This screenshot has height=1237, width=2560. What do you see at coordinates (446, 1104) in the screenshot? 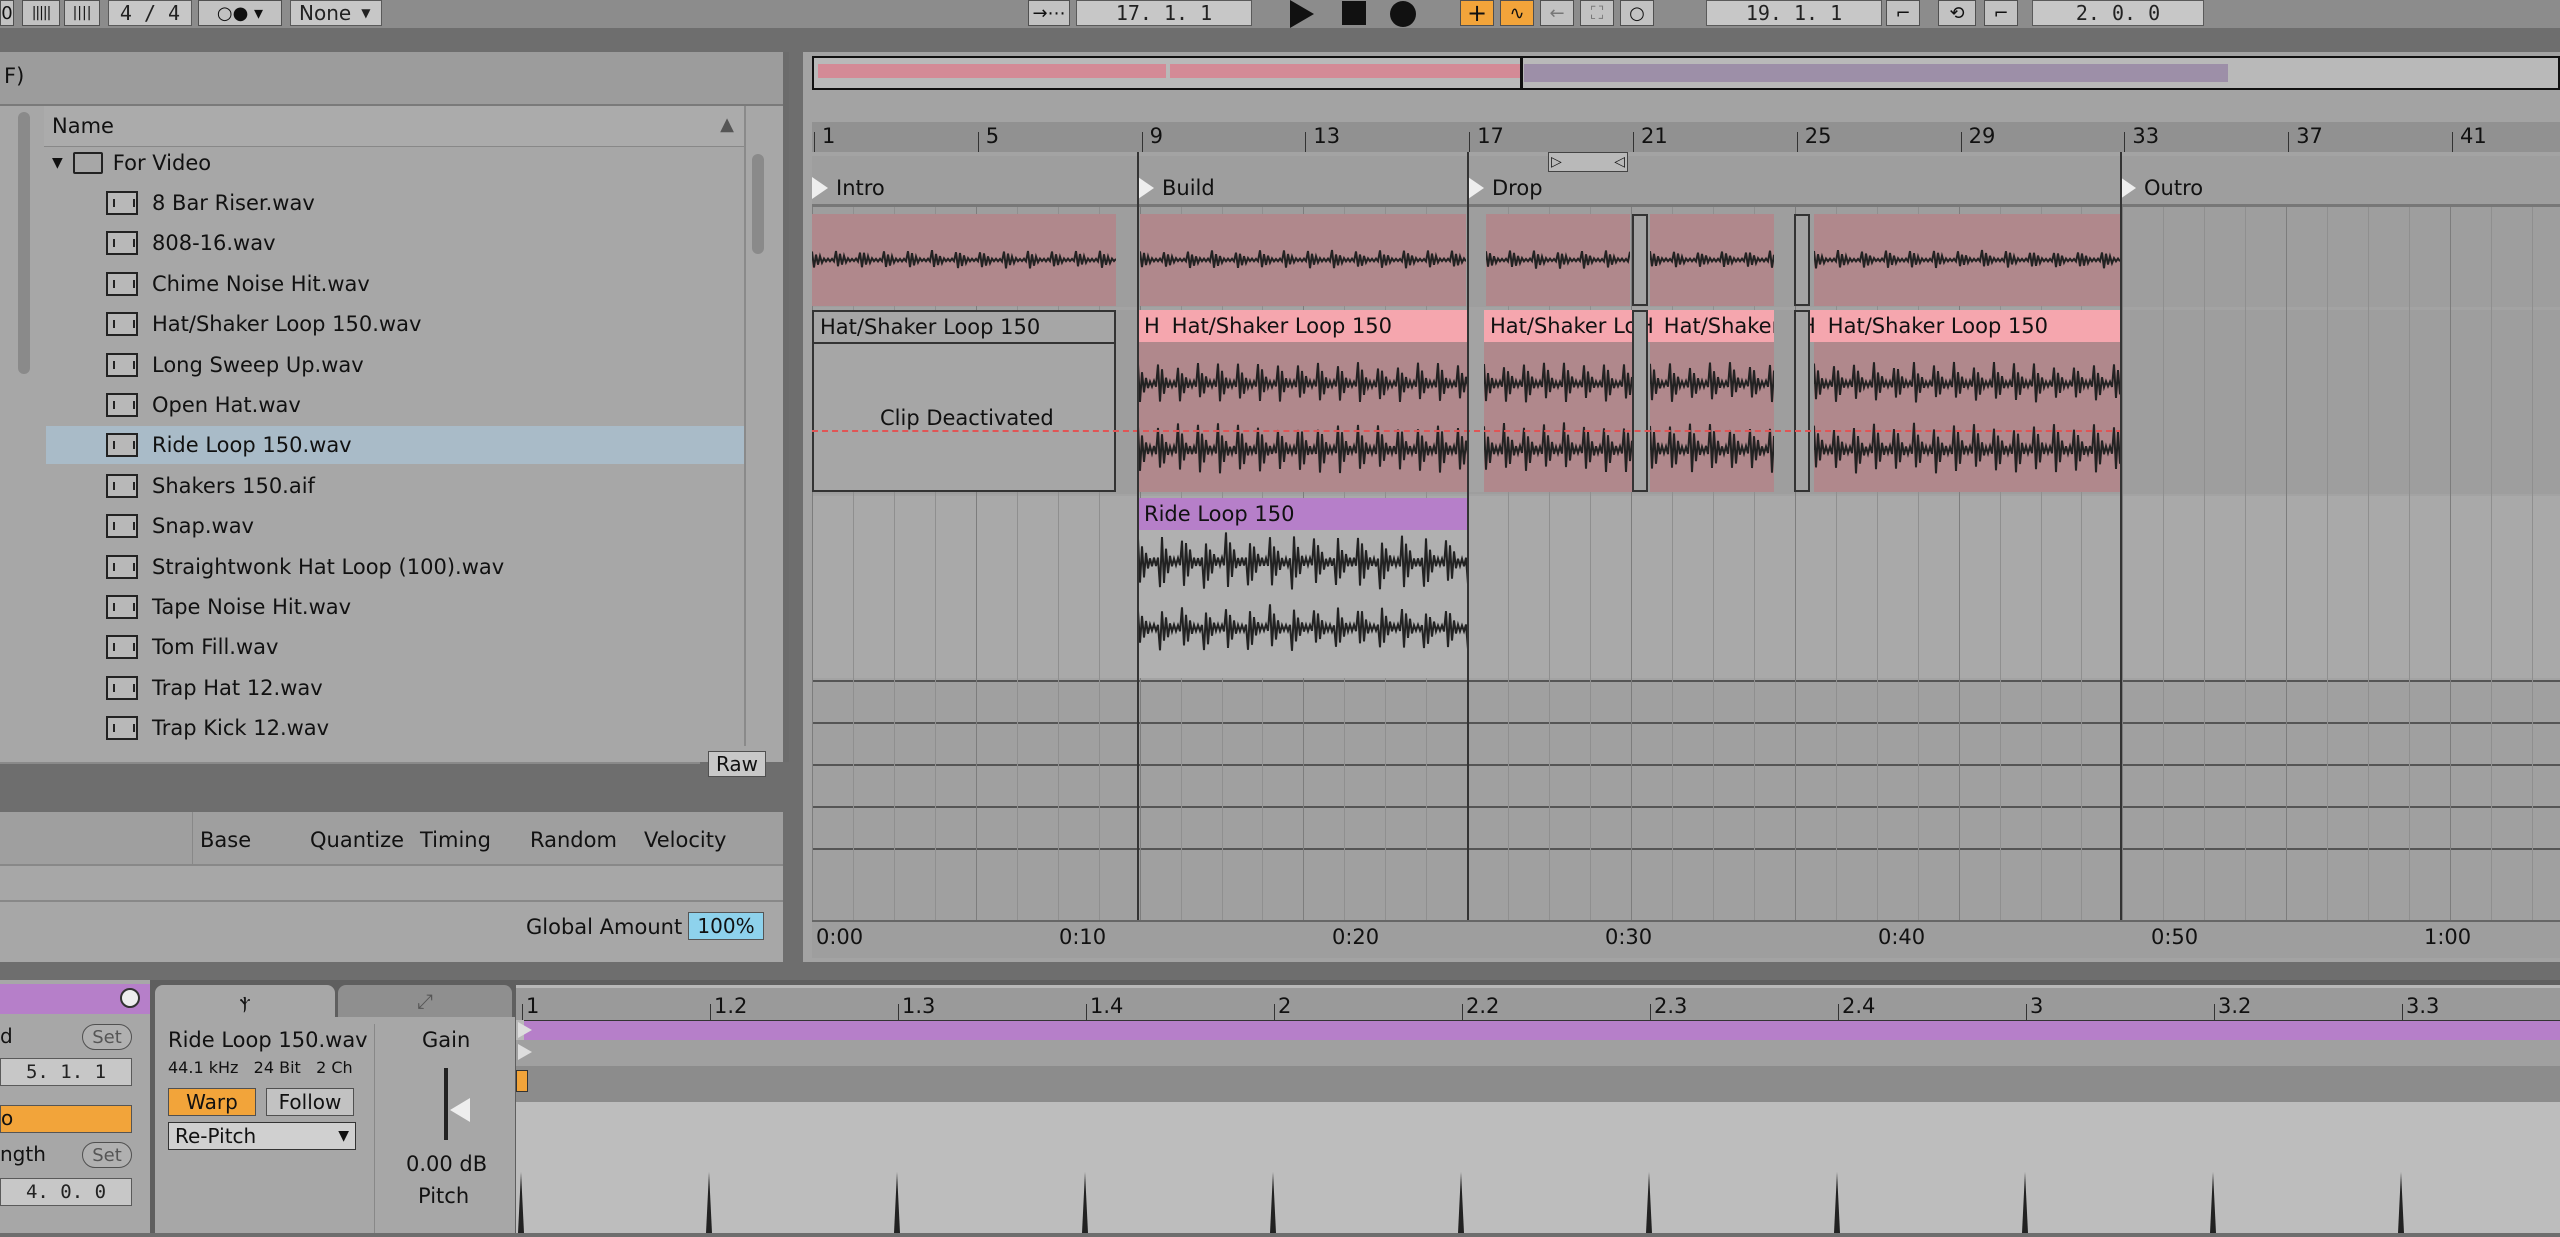
I see `gain-slider` at bounding box center [446, 1104].